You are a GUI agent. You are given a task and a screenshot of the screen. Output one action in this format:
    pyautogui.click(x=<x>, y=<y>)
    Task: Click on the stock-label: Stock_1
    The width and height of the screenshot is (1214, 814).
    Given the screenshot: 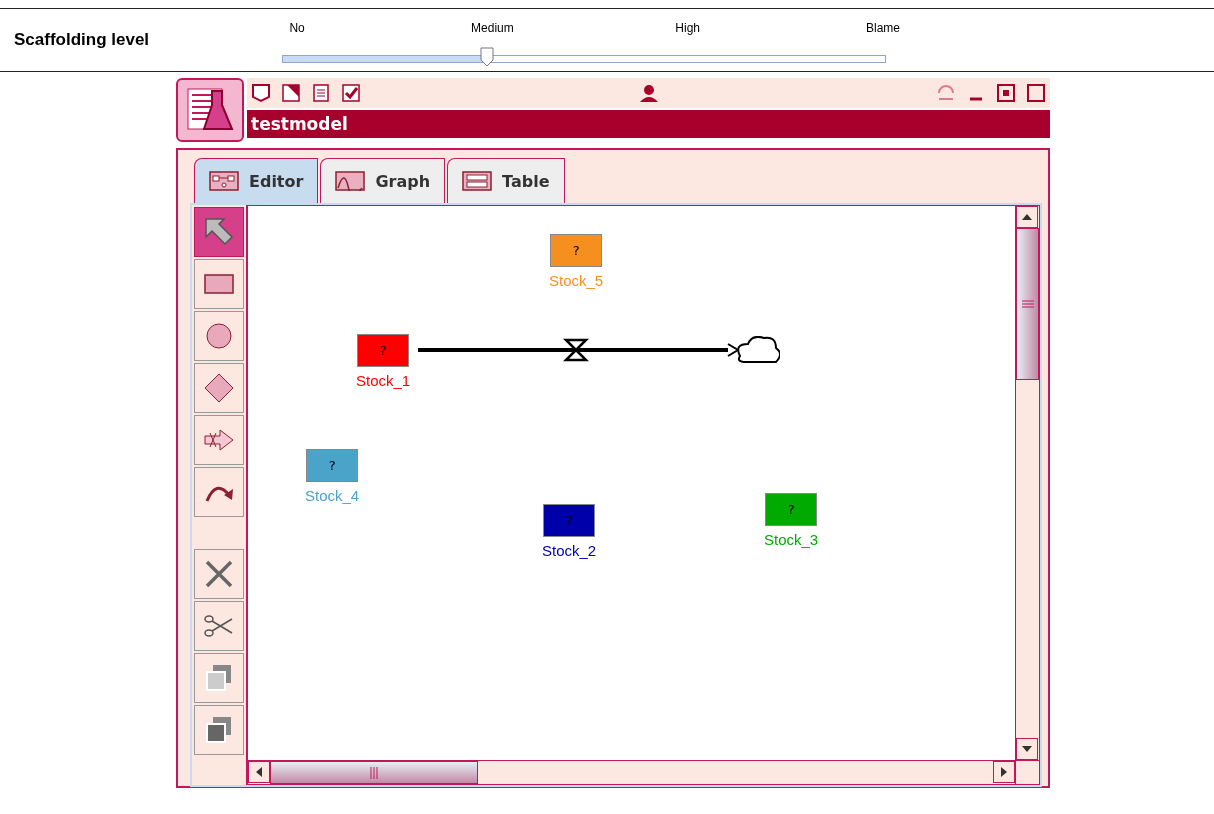 What is the action you would take?
    pyautogui.click(x=383, y=380)
    